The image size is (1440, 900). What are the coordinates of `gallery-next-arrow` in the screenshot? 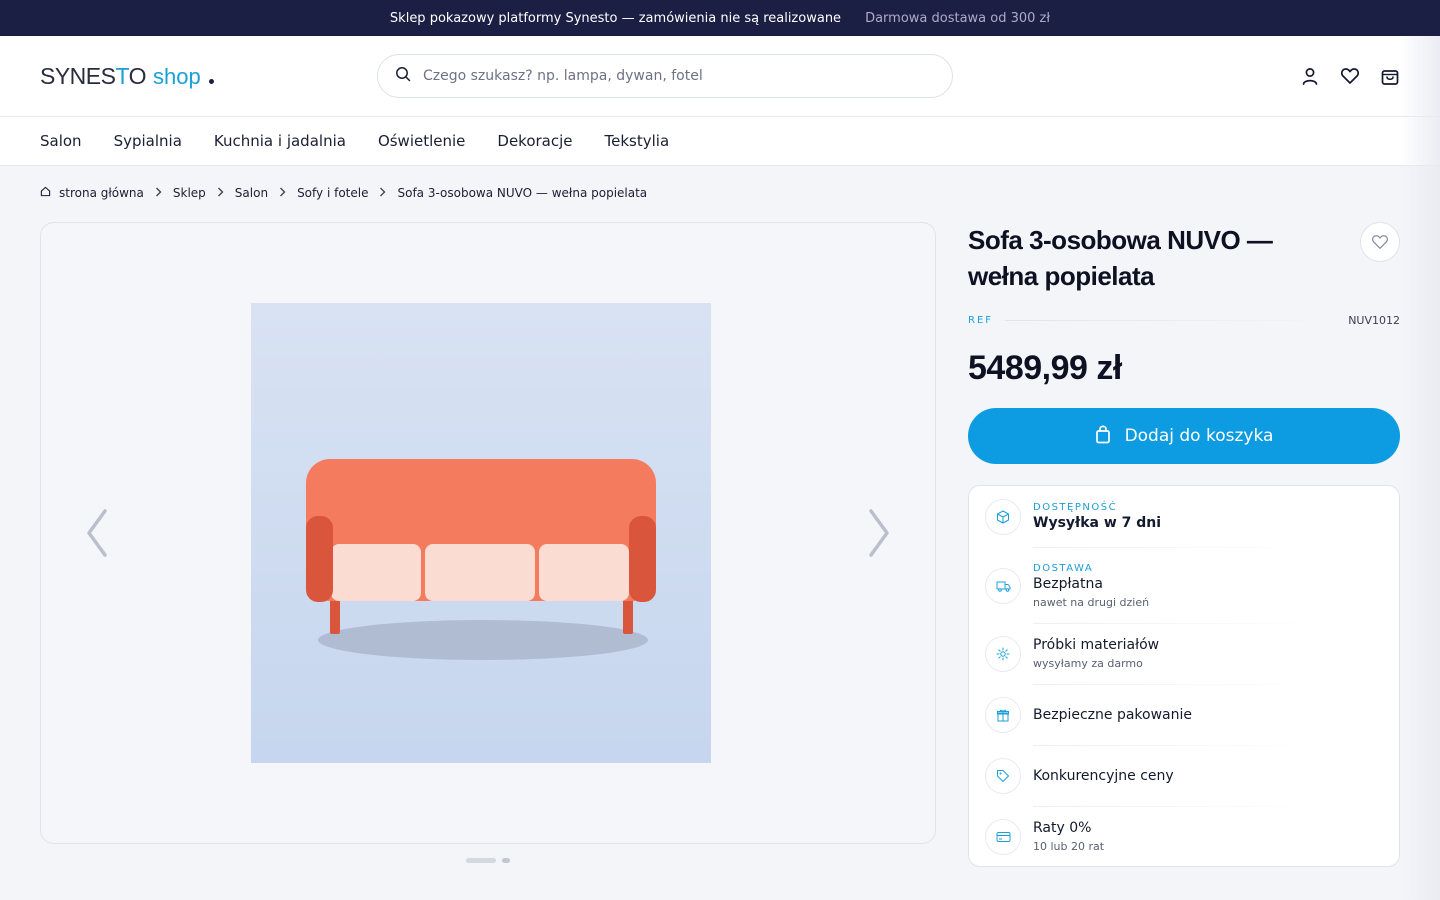 It's located at (879, 533).